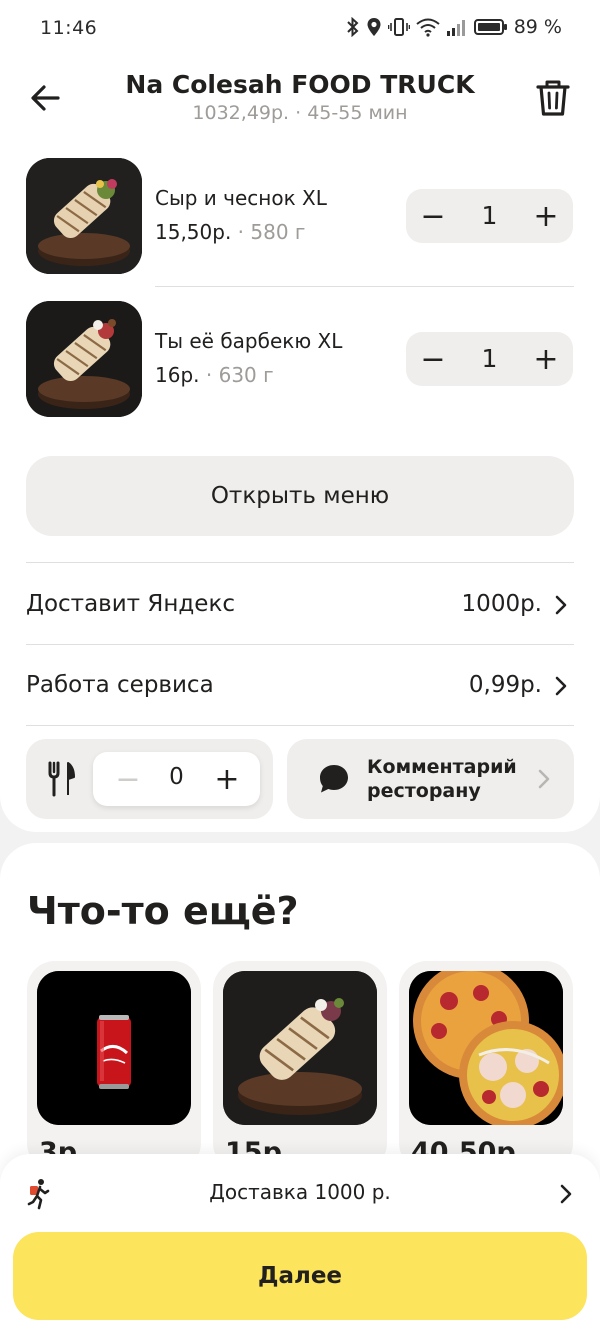  Describe the element at coordinates (364, 286) in the screenshot. I see `item-divider` at that location.